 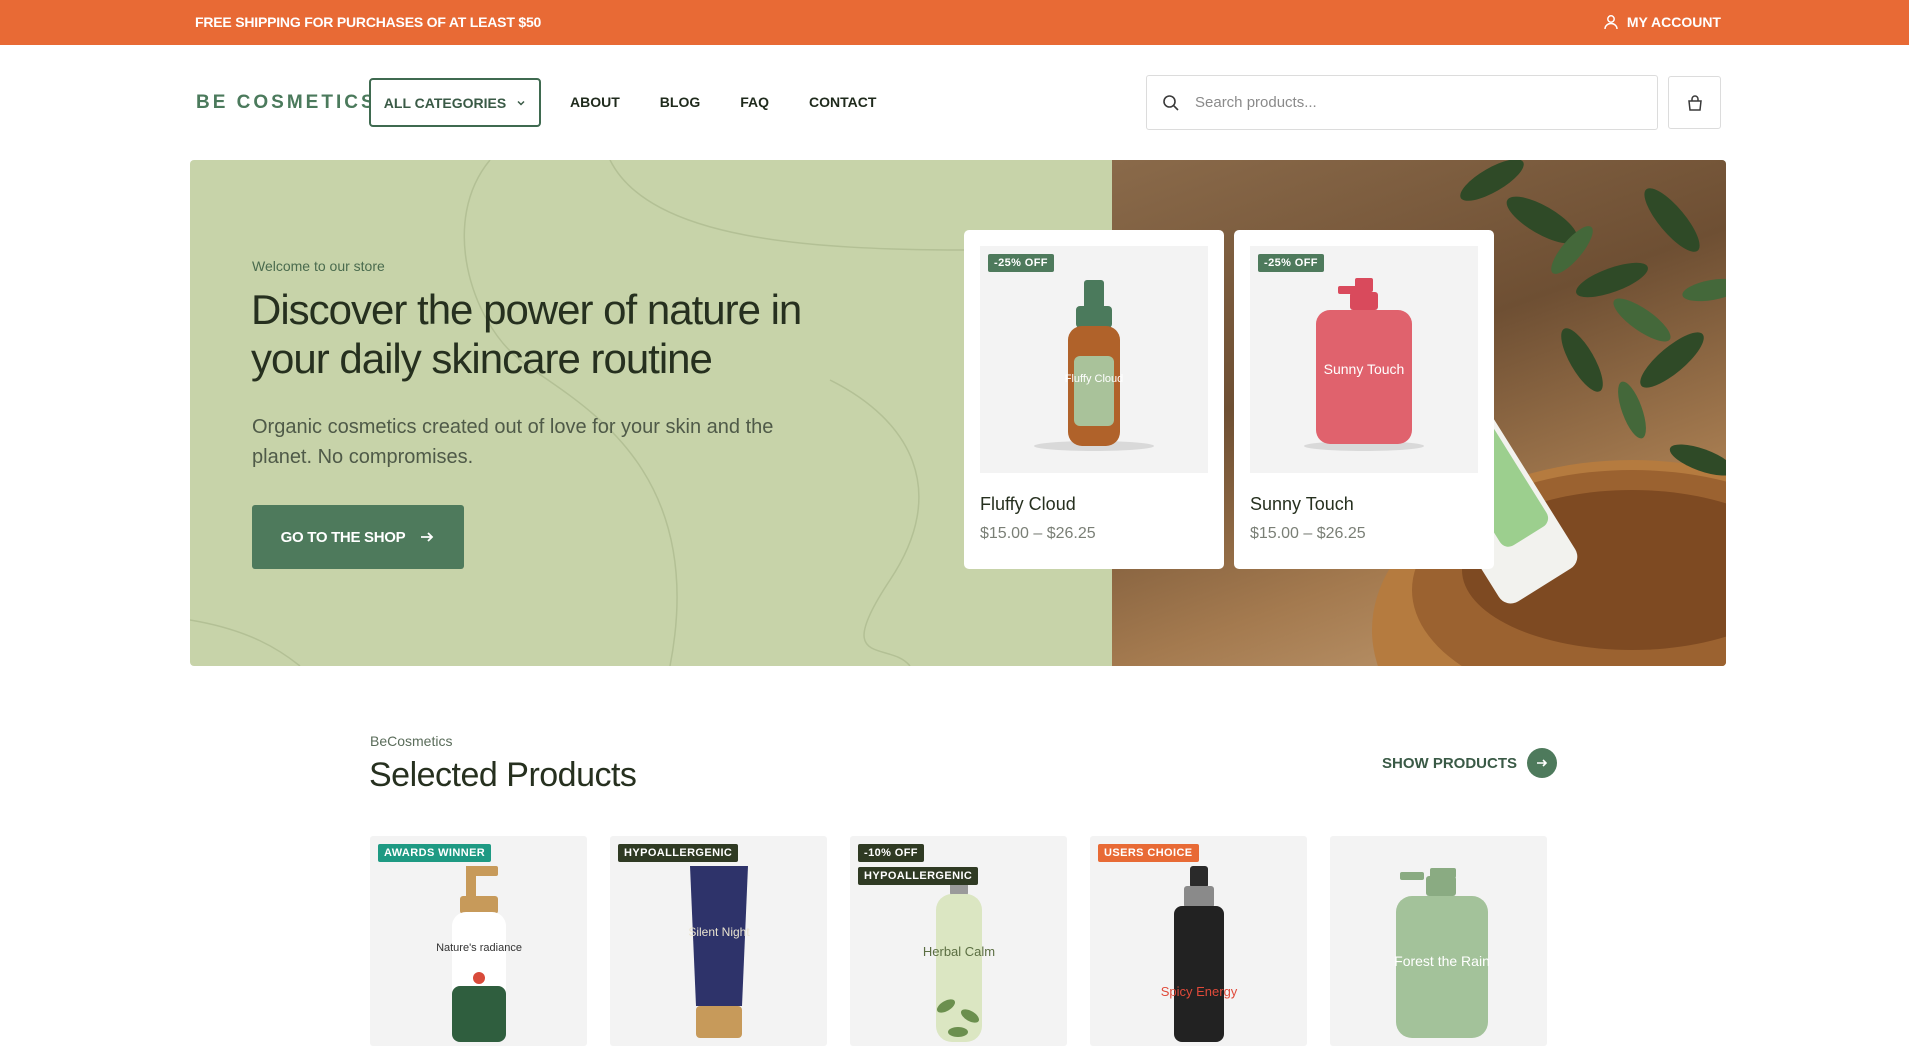 I want to click on bottle-label: Herbal Calm, so click(x=959, y=951).